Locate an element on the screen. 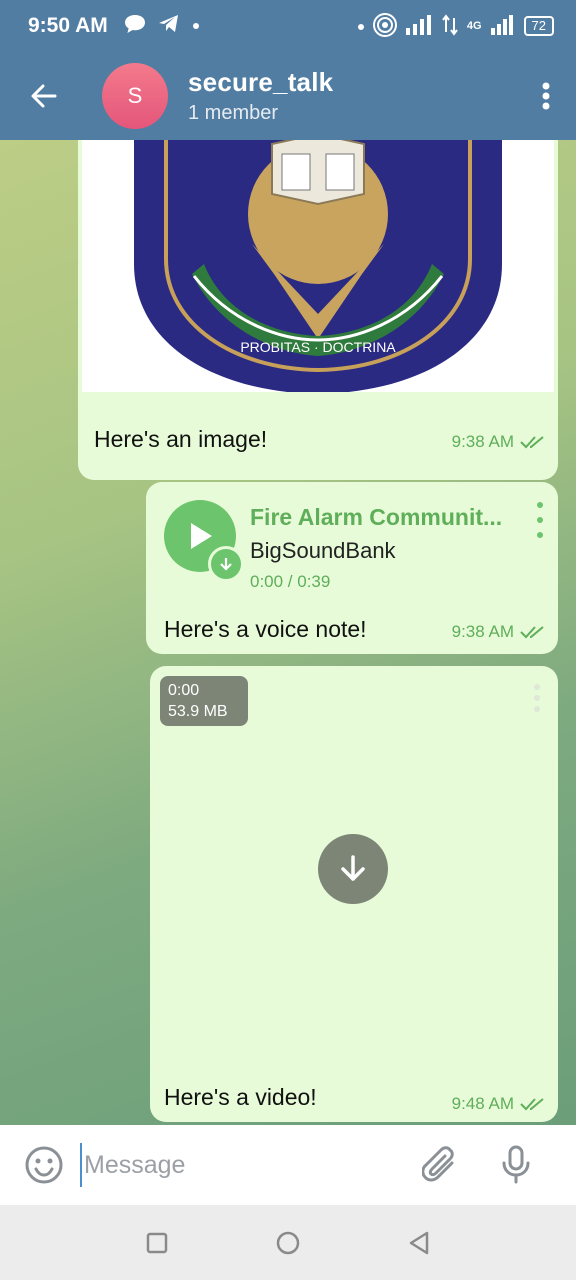 The width and height of the screenshot is (576, 1280). smiley-icon is located at coordinates (44, 1165).